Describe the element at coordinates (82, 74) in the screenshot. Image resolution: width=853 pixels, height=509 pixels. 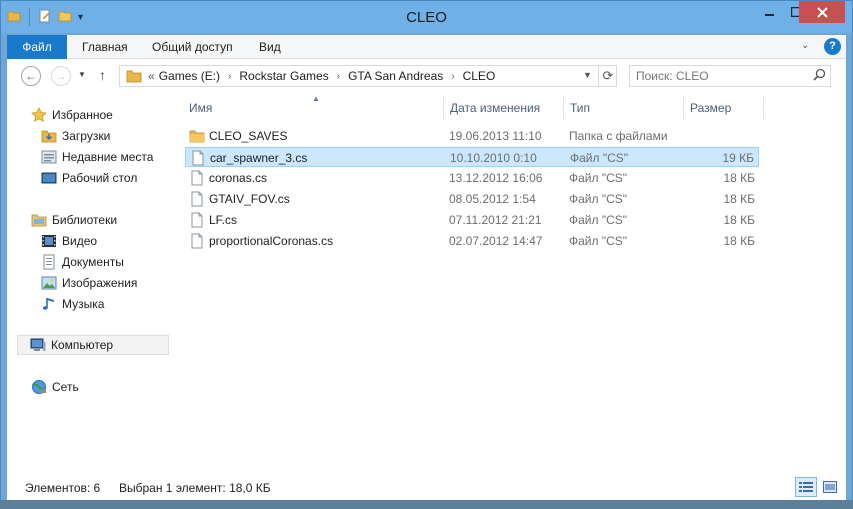
I see `recent-locations-dropdown-icon: ▼` at that location.